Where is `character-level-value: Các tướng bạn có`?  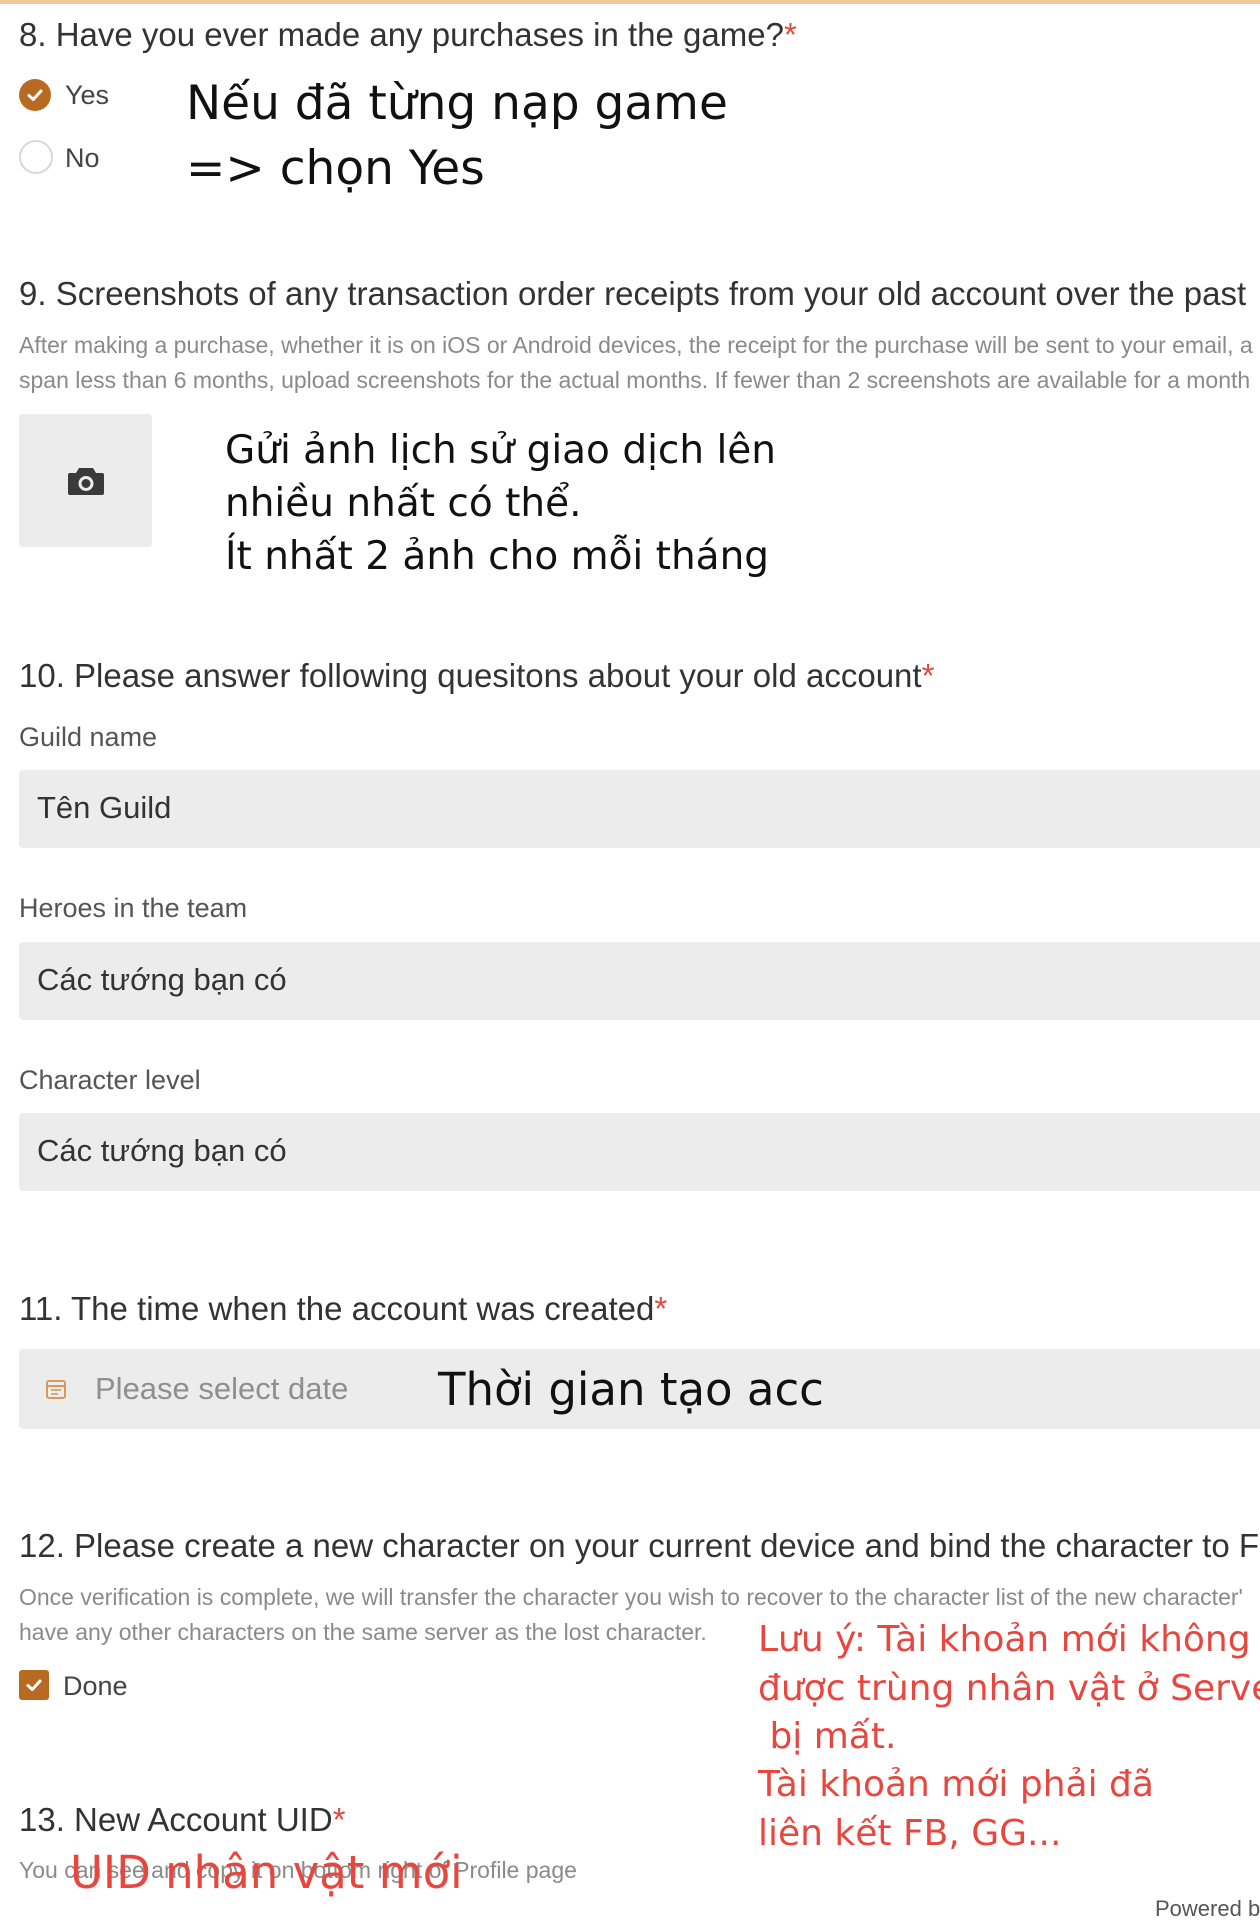 character-level-value: Các tướng bạn có is located at coordinates (162, 1150).